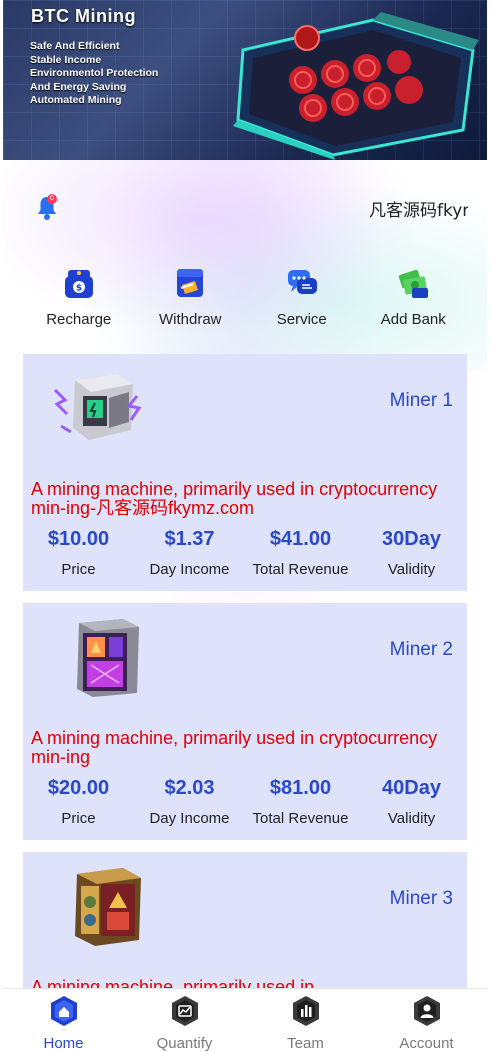 This screenshot has height=1052, width=490. I want to click on action-label: Add Bank, so click(413, 319).